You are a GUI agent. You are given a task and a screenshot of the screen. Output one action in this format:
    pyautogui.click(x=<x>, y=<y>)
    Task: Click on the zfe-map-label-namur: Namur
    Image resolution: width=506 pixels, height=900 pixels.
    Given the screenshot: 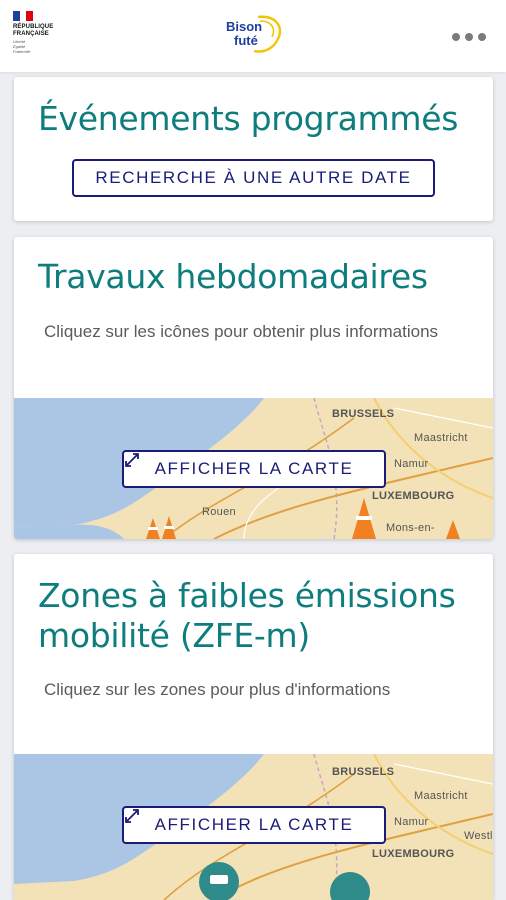 What is the action you would take?
    pyautogui.click(x=411, y=822)
    